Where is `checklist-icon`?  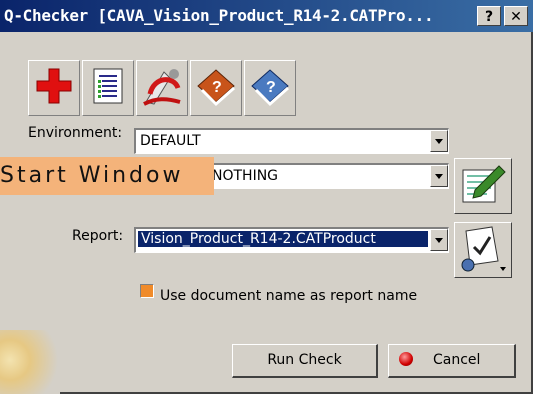
checklist-icon is located at coordinates (108, 88).